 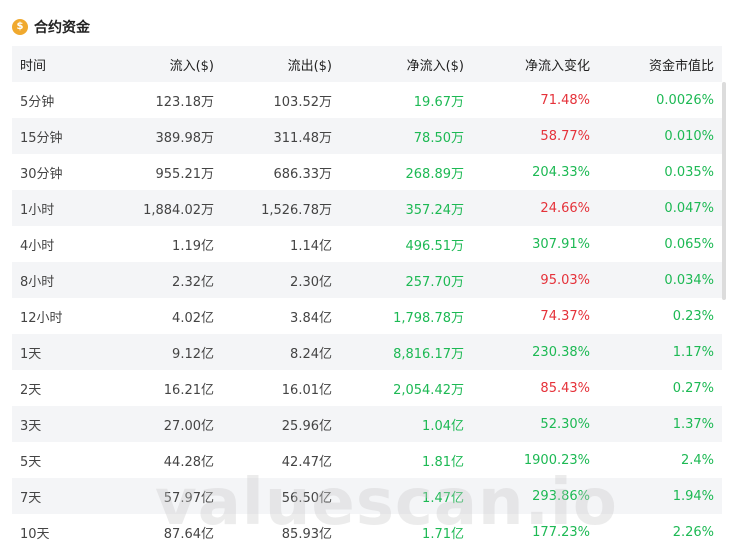 I want to click on inflow-cell: 9.12亿, so click(x=193, y=354).